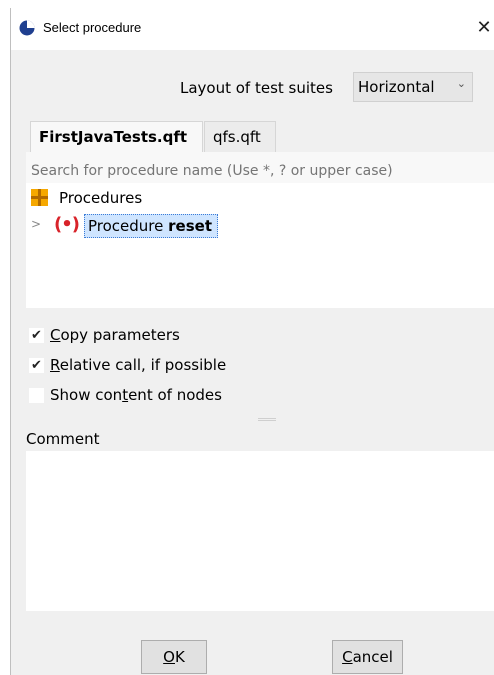 The height and width of the screenshot is (675, 494). Describe the element at coordinates (101, 198) in the screenshot. I see `tree-root-label: Procedures` at that location.